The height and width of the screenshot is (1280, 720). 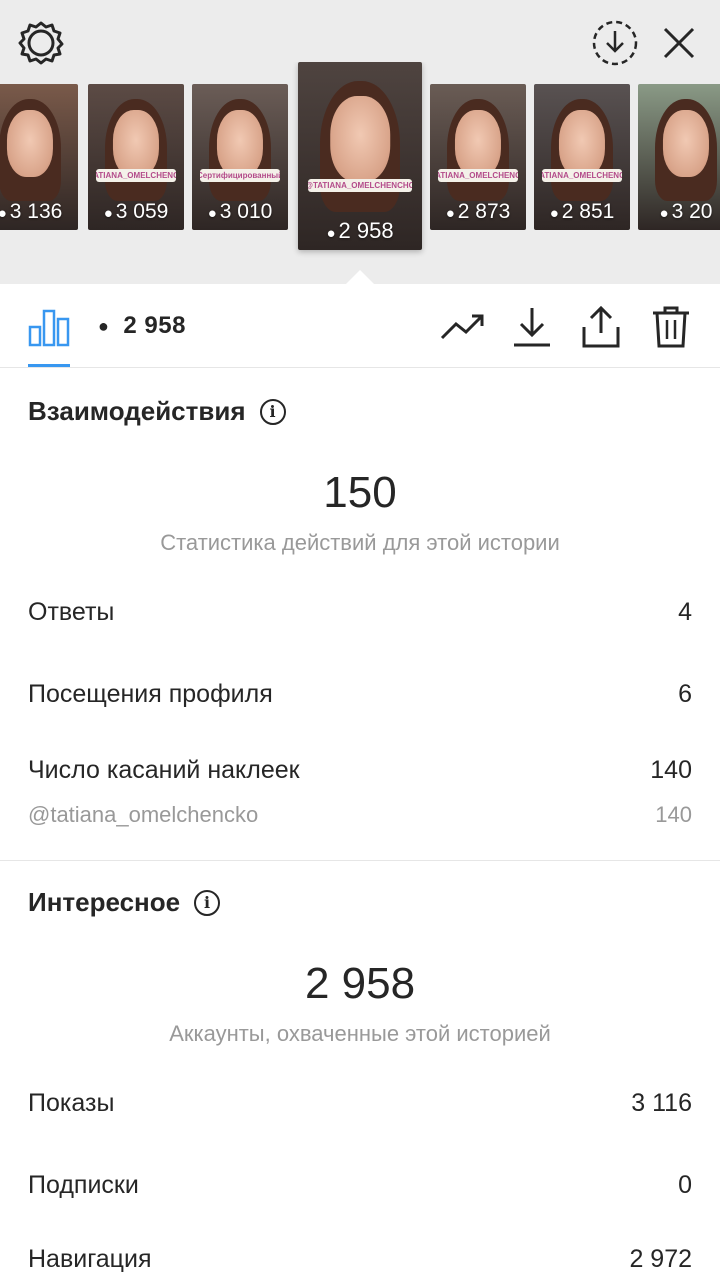 I want to click on thumbnail-views: ● 3 059, so click(x=136, y=212).